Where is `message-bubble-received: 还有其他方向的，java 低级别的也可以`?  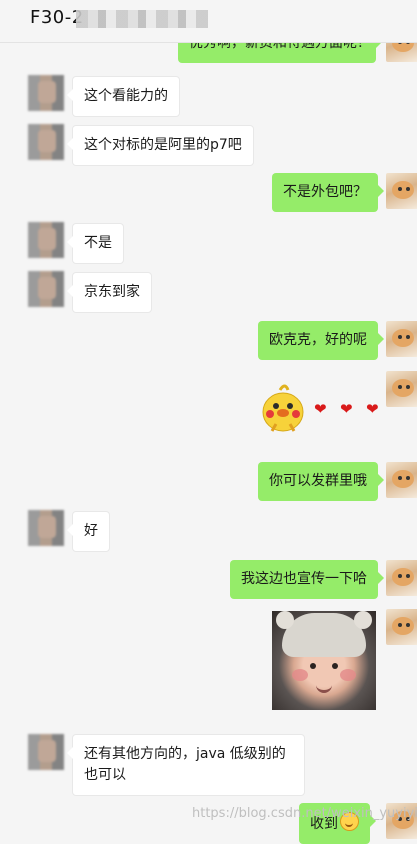
message-bubble-received: 还有其他方向的，java 低级别的也可以 is located at coordinates (186, 765).